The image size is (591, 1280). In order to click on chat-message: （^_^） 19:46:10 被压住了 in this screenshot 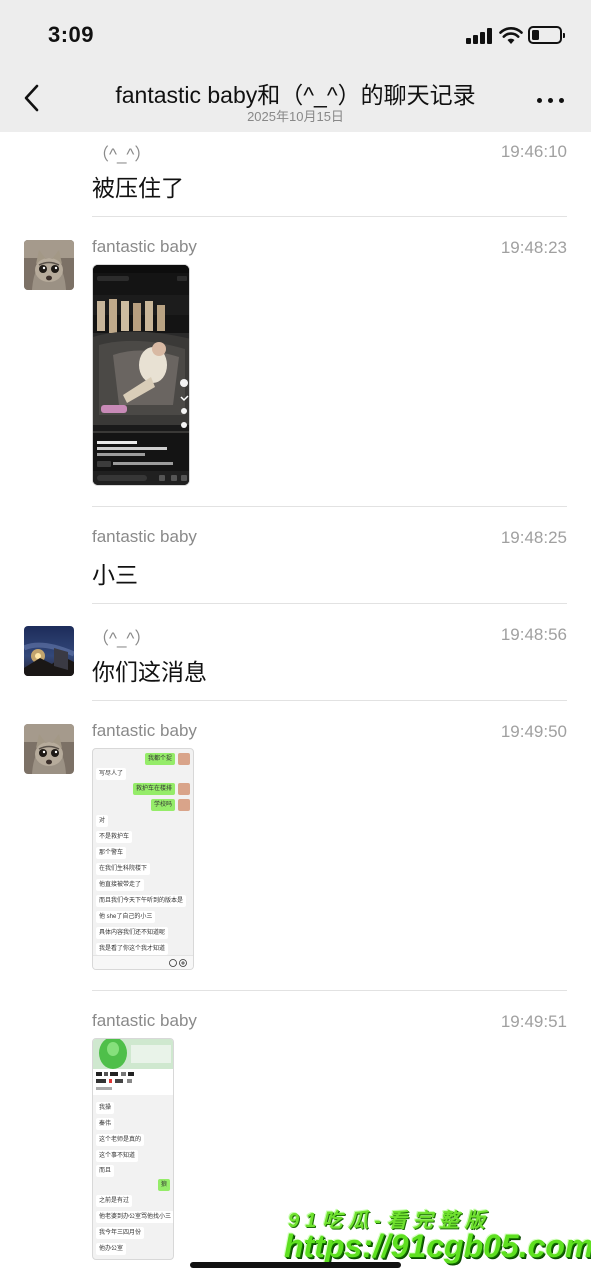, I will do `click(295, 174)`.